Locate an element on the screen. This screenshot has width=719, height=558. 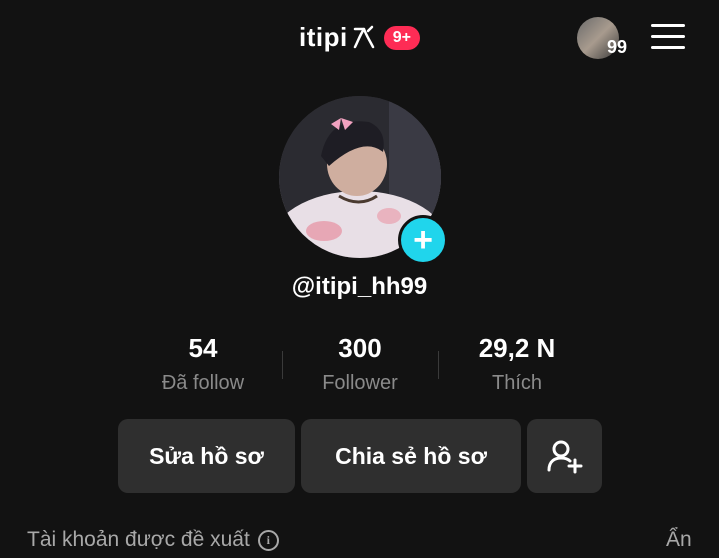
stat-followers: 300 Follower is located at coordinates (360, 364).